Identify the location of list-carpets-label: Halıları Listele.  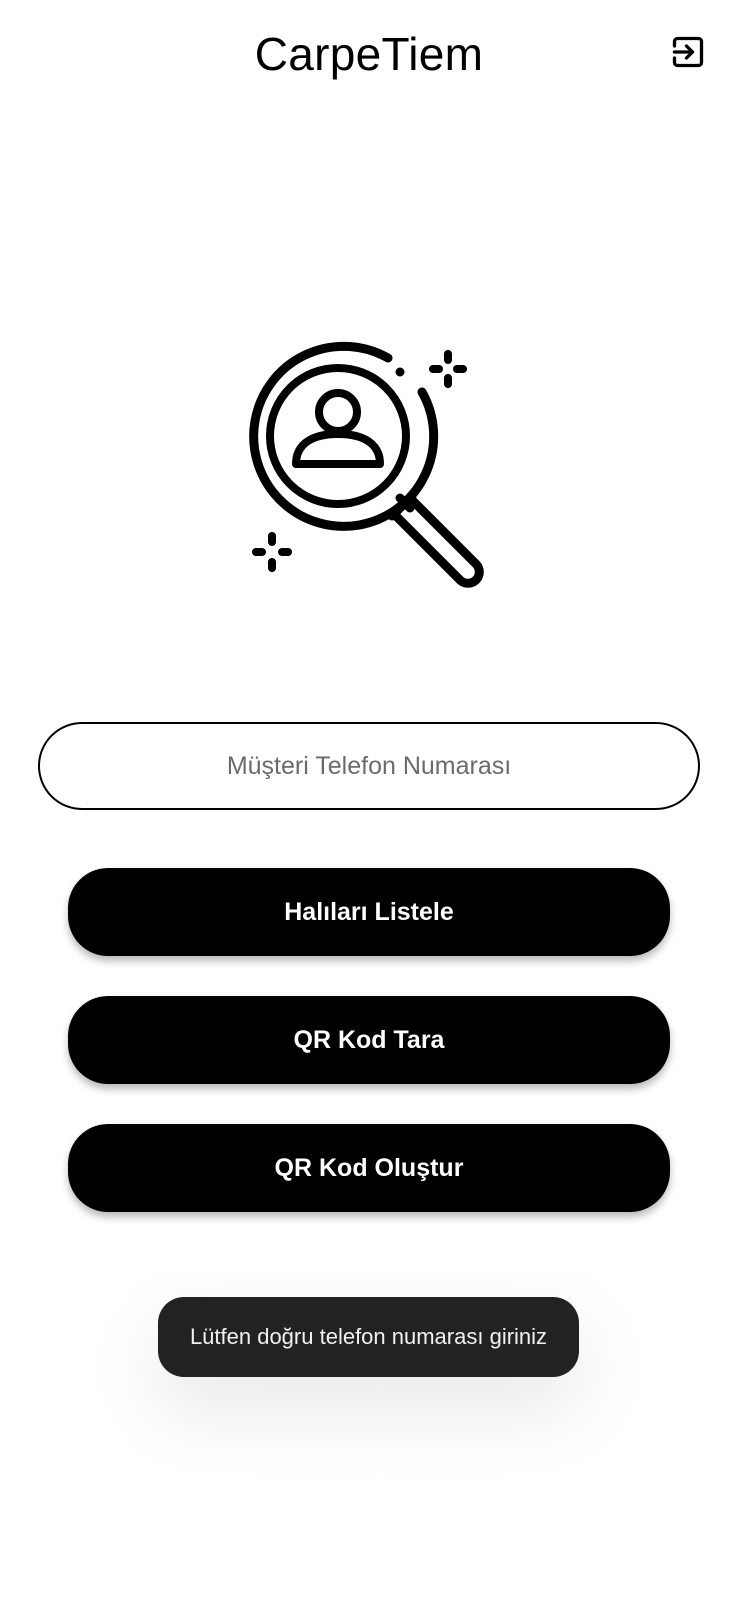
(369, 911).